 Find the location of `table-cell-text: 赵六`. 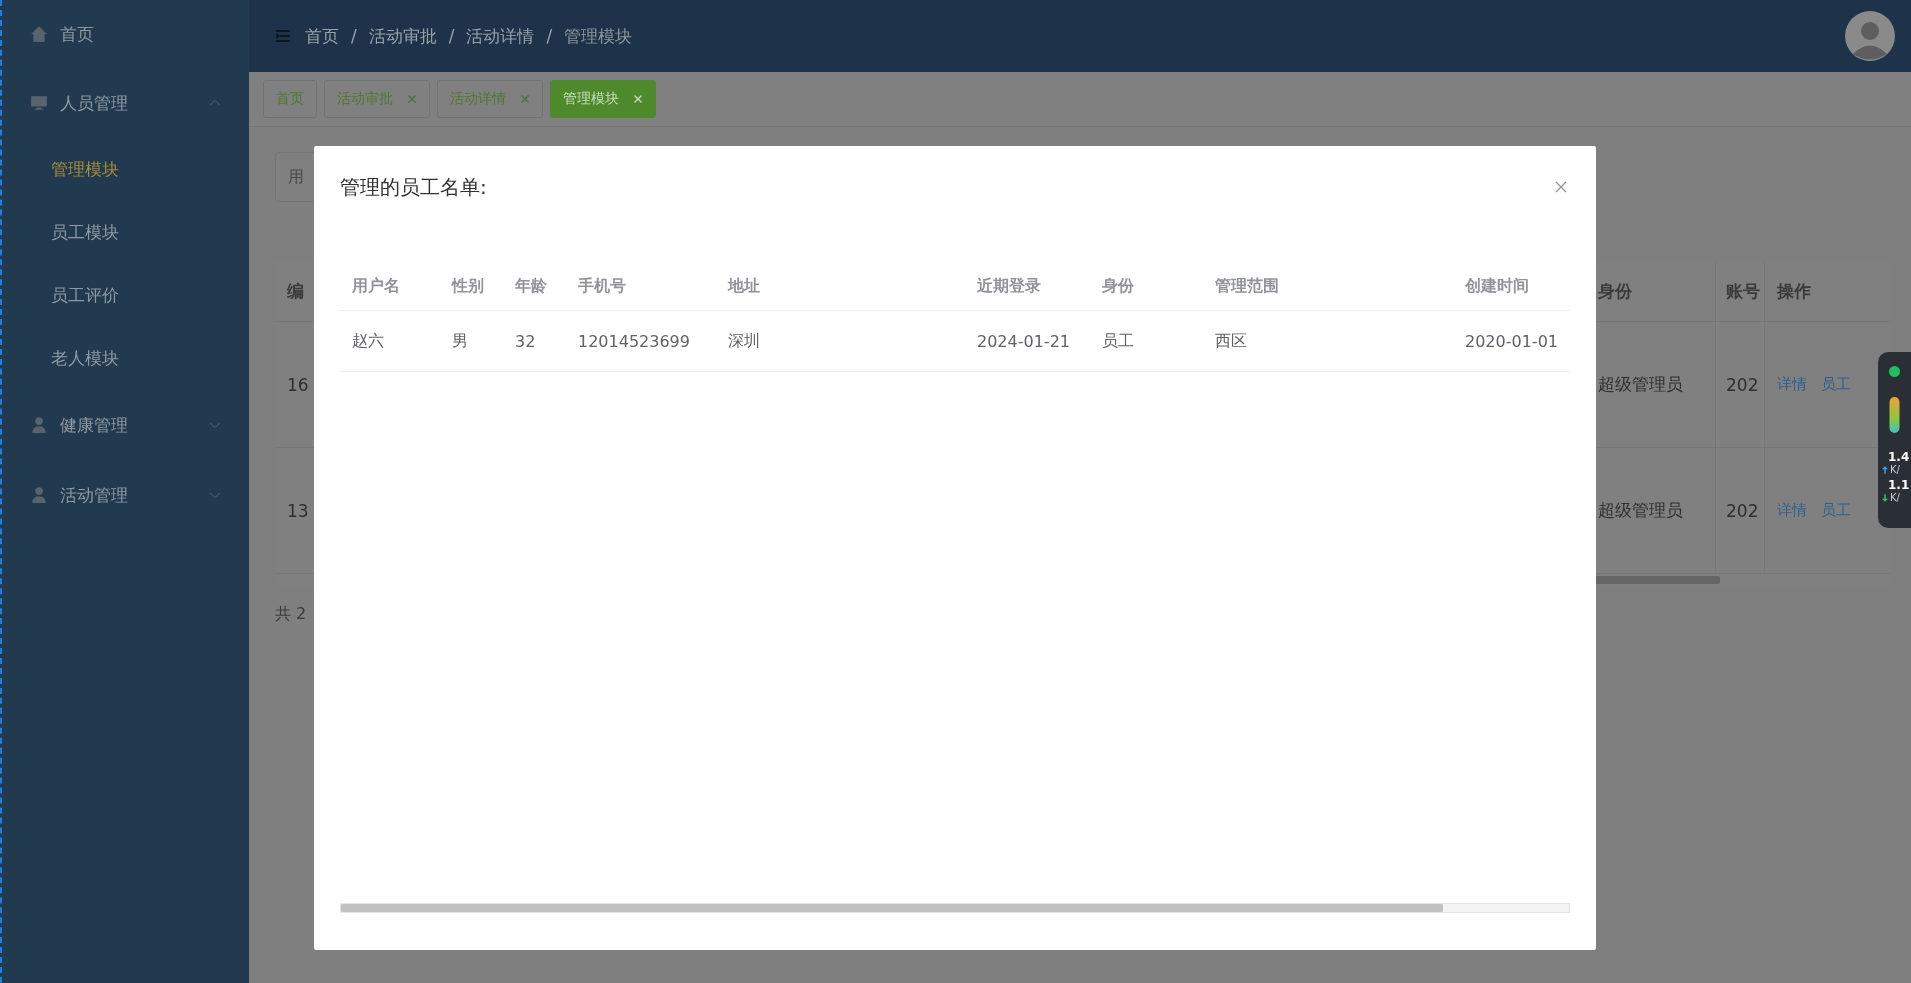

table-cell-text: 赵六 is located at coordinates (368, 340).